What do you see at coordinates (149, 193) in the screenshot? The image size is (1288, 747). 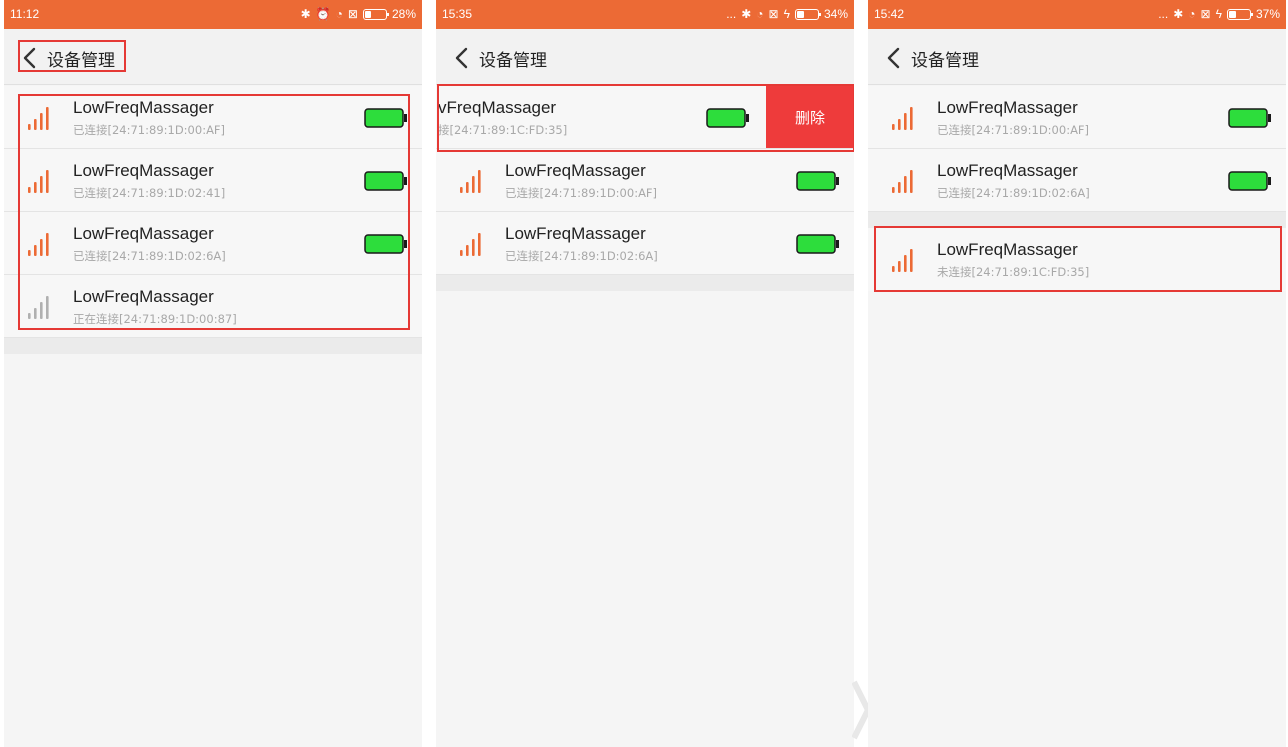 I see `device-status: 已连接[24:71:89:1D:02:41]` at bounding box center [149, 193].